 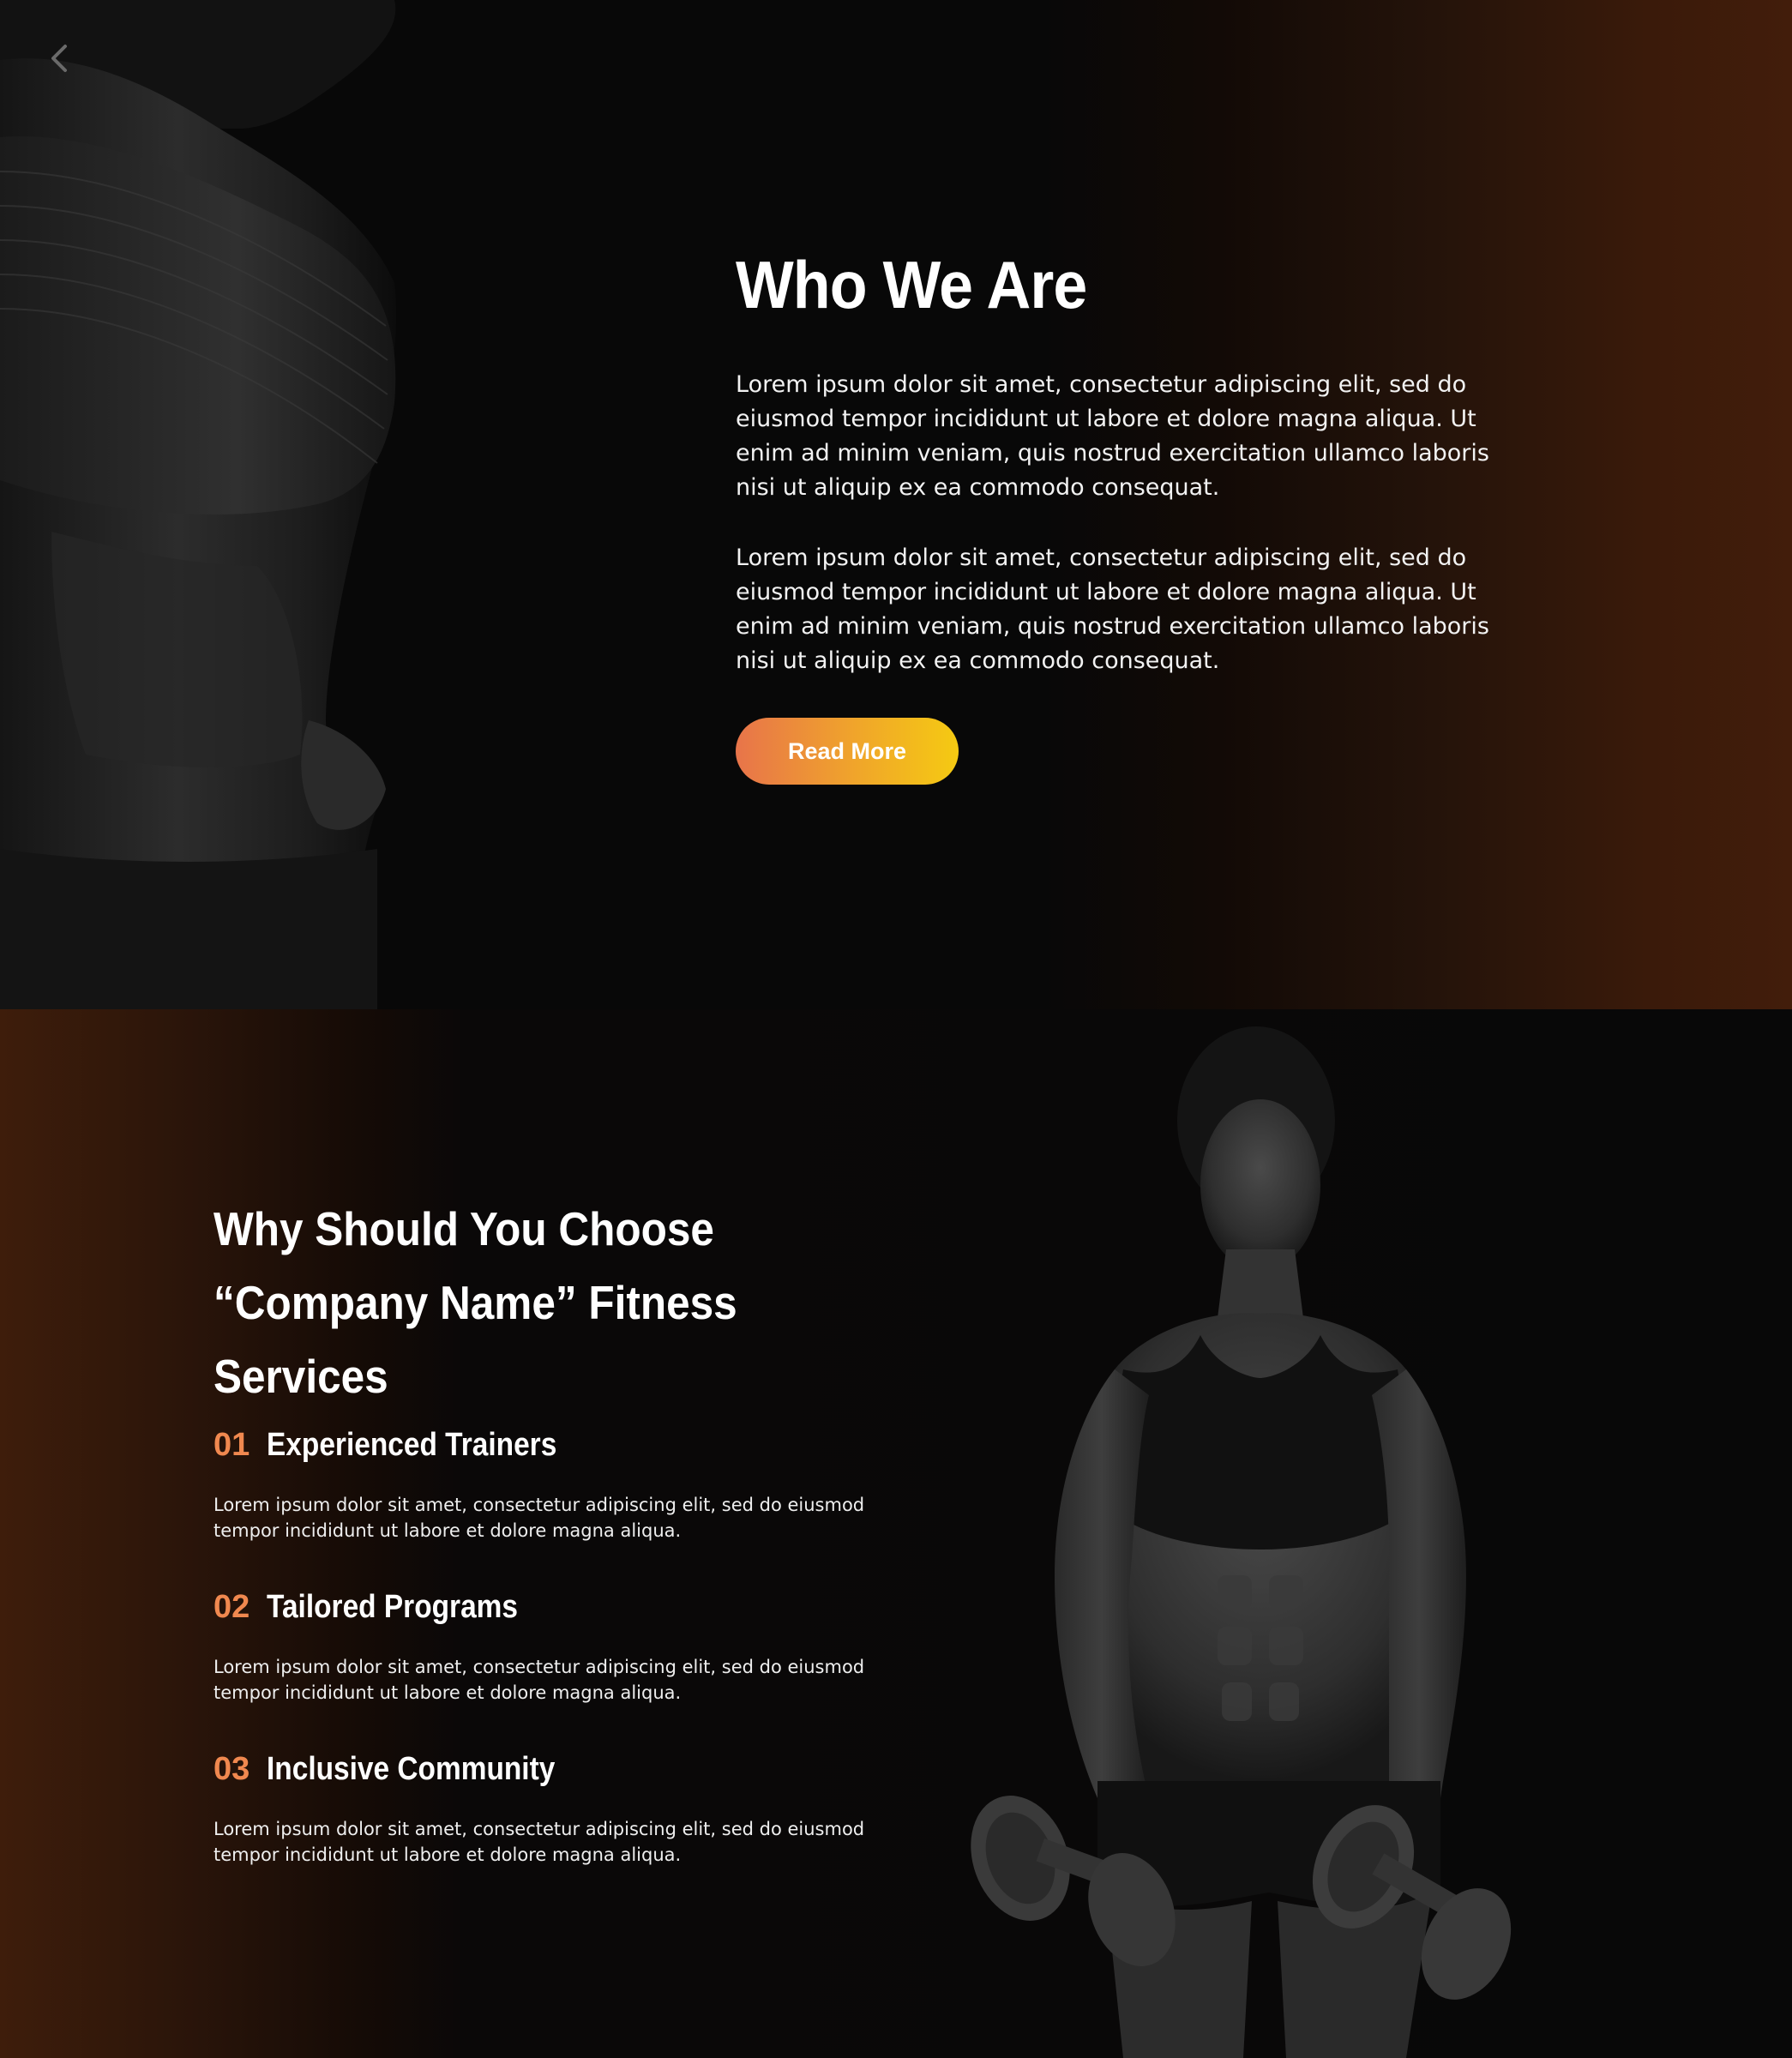 I want to click on feature-title: Tailored Programs, so click(x=392, y=1607).